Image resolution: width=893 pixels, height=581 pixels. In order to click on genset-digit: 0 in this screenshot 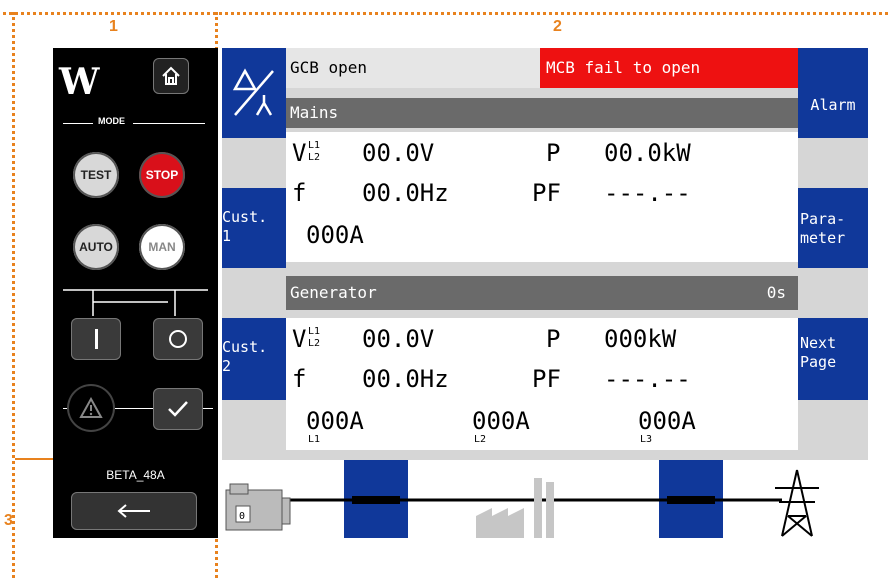, I will do `click(242, 516)`.